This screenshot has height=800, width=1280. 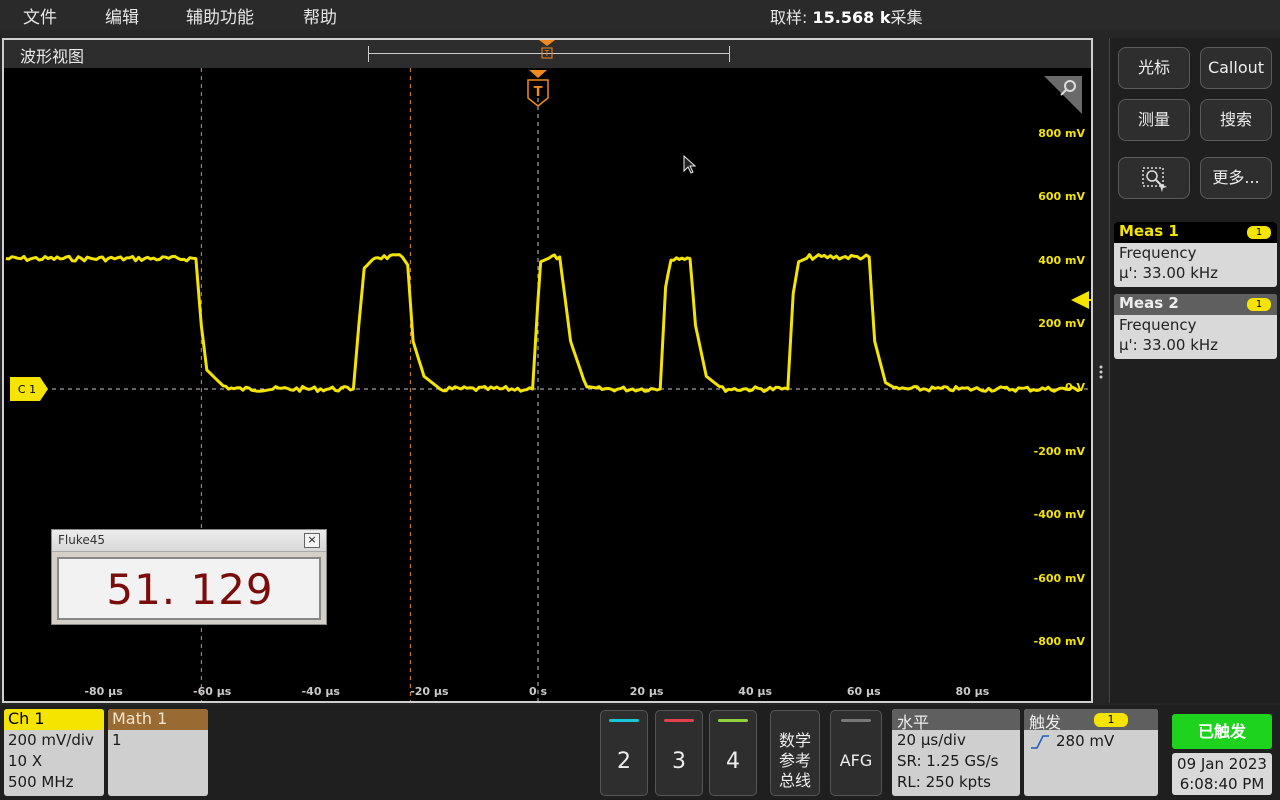 What do you see at coordinates (789, 17) in the screenshot?
I see `acquisition-label: 取样:` at bounding box center [789, 17].